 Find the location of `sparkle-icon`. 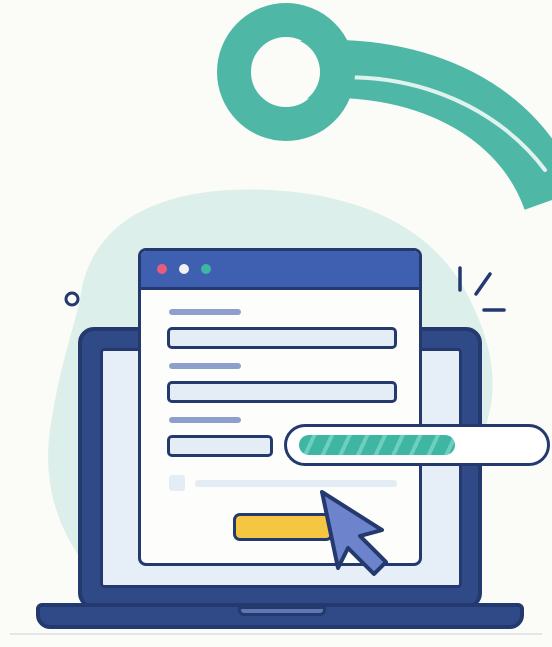

sparkle-icon is located at coordinates (482, 289).